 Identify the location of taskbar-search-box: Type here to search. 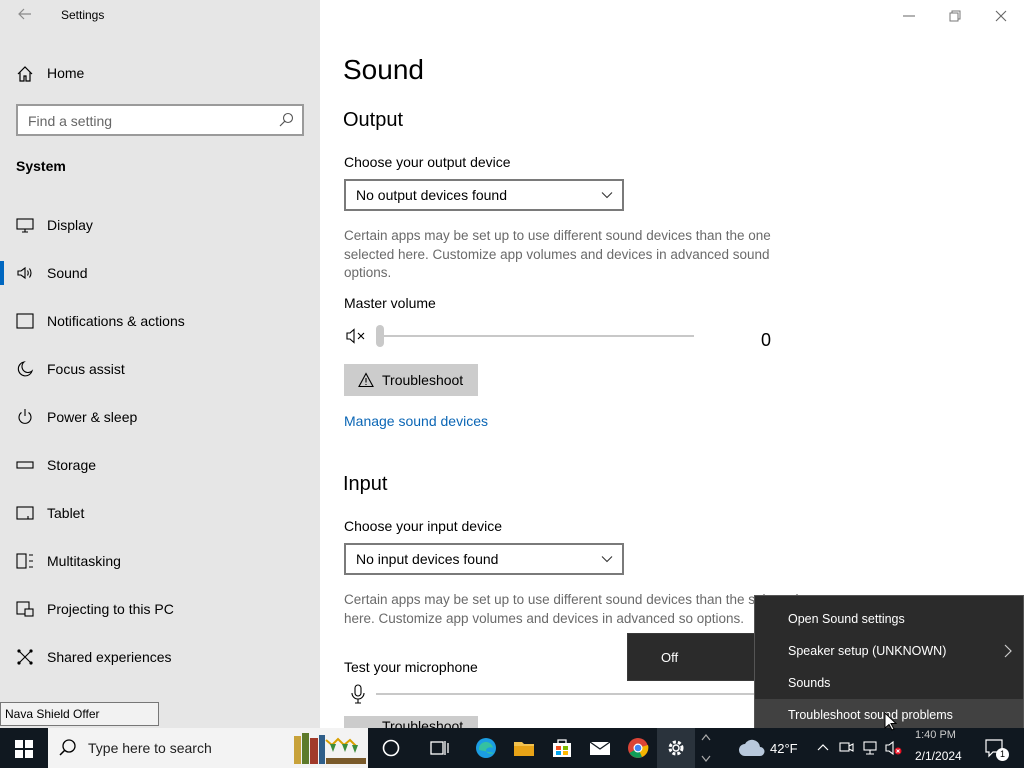
(208, 748).